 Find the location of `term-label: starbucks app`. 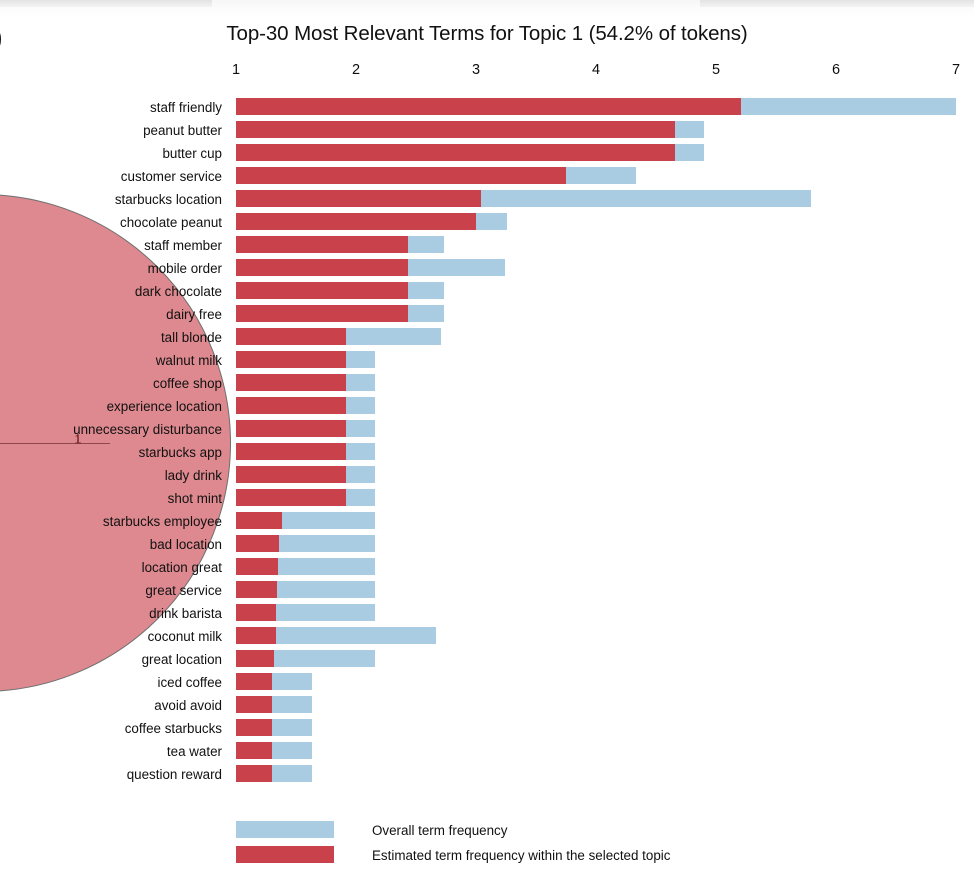

term-label: starbucks app is located at coordinates (115, 452).